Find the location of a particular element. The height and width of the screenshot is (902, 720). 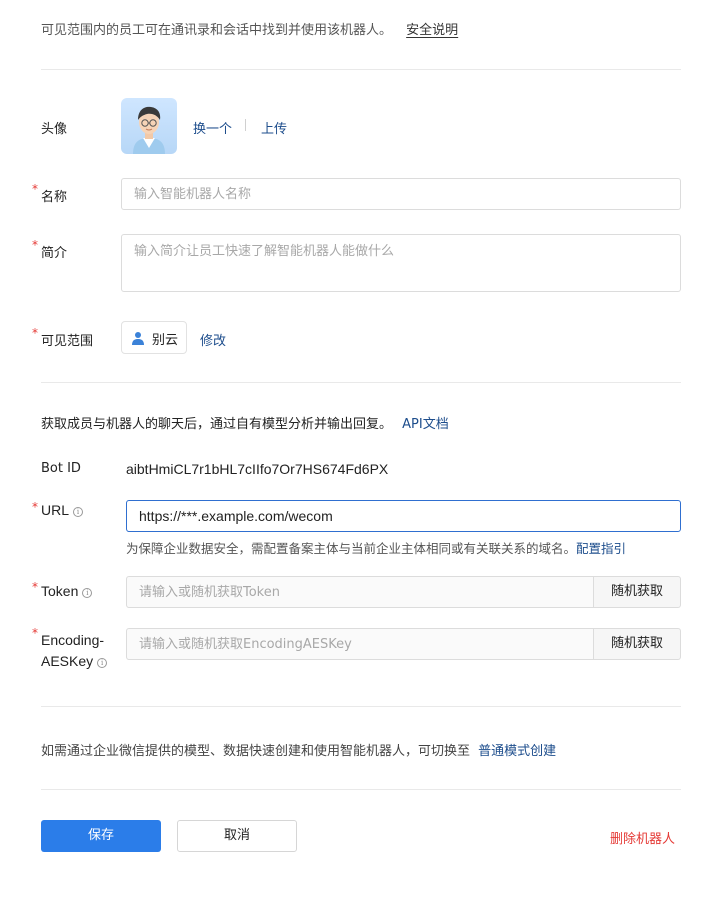

token-label-text: Token is located at coordinates (60, 591).